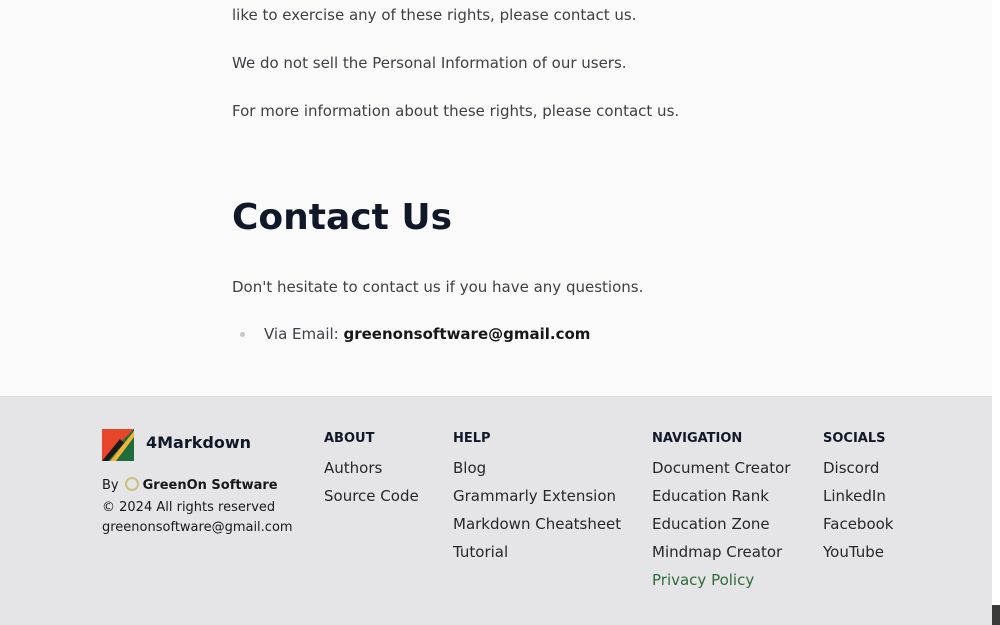 This screenshot has height=625, width=1000. I want to click on column-heading: SOCIALS, so click(854, 438).